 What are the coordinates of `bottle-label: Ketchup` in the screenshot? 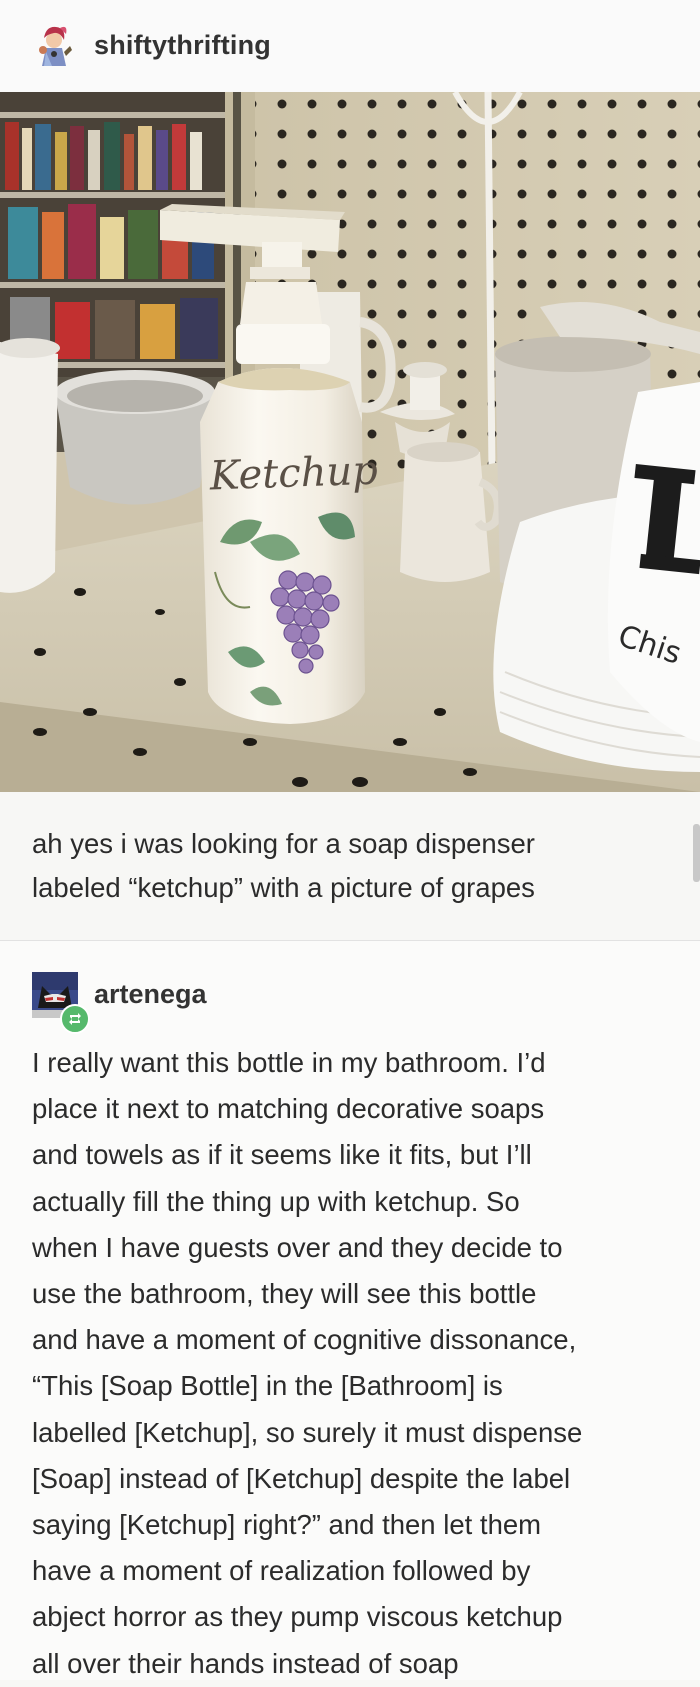 It's located at (293, 474).